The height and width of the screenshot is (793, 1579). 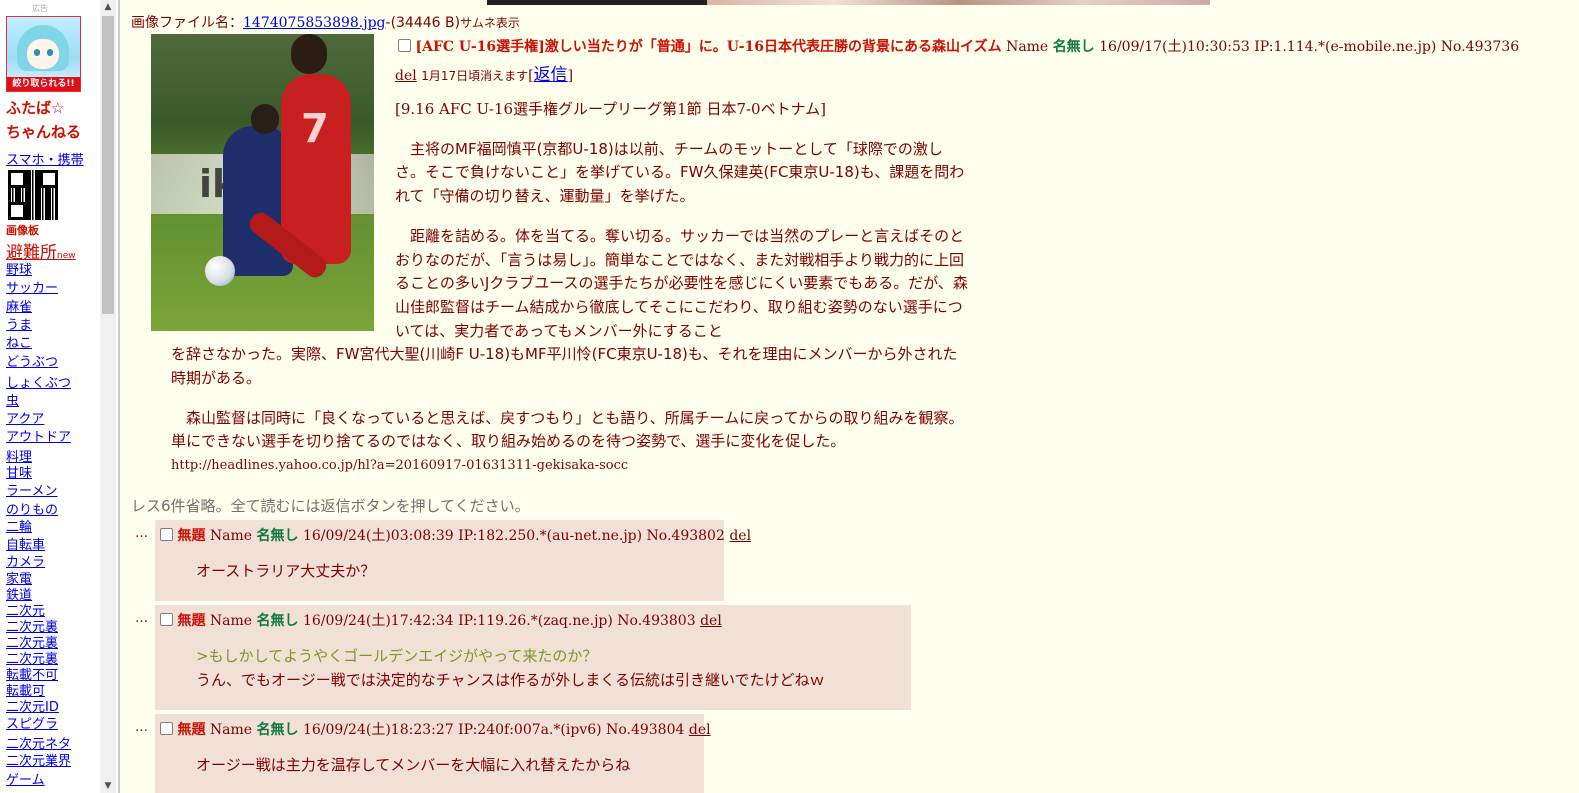 I want to click on post-ip: IP:240f:007a.*(ipv6), so click(x=530, y=730).